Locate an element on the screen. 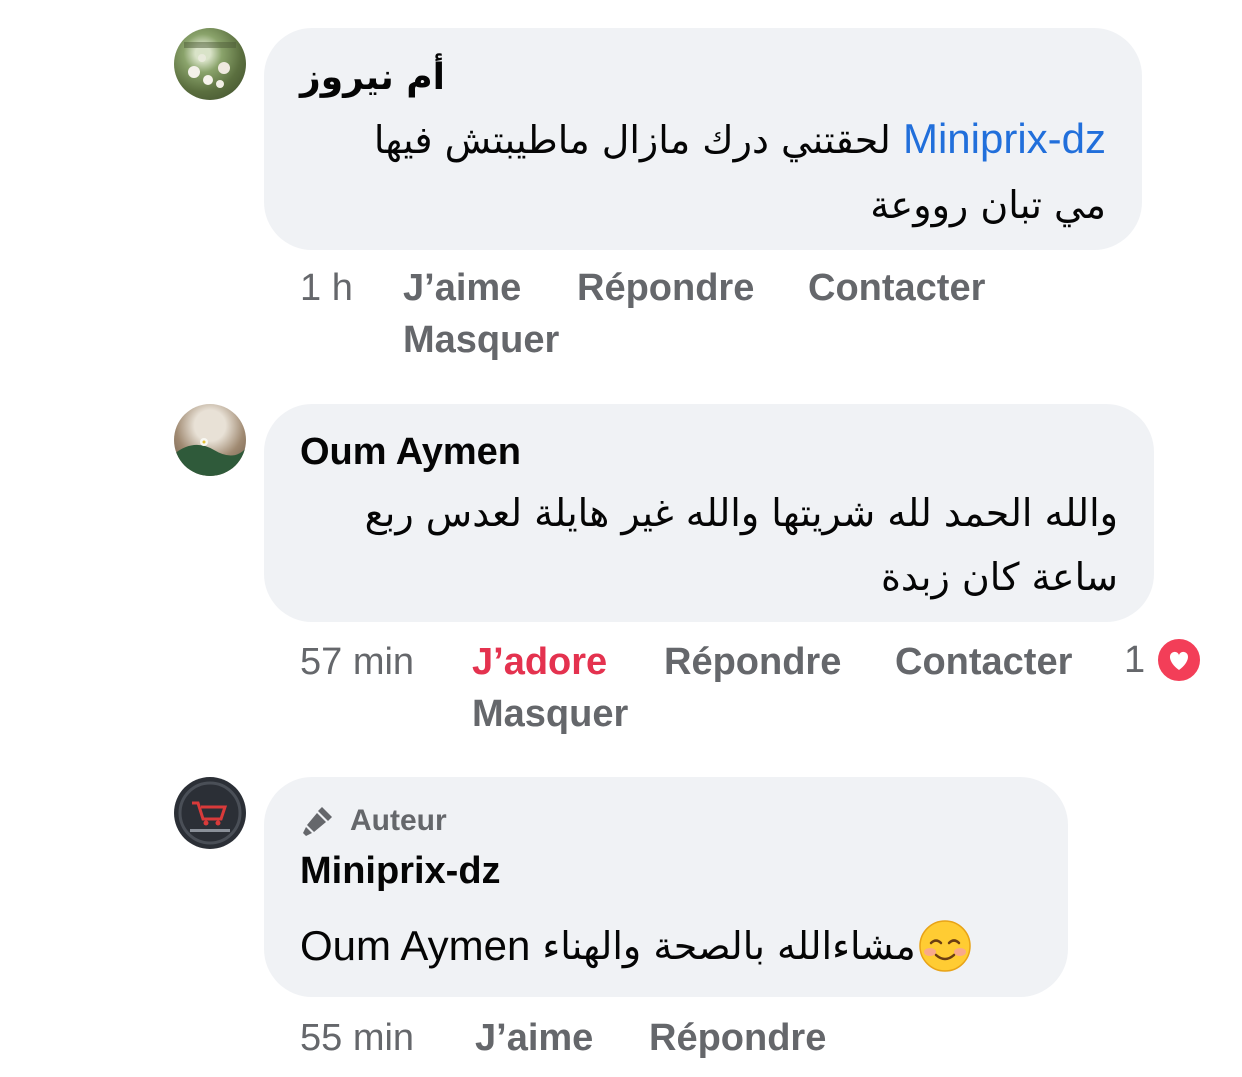 The height and width of the screenshot is (1077, 1242). smiling-face-icon is located at coordinates (945, 946).